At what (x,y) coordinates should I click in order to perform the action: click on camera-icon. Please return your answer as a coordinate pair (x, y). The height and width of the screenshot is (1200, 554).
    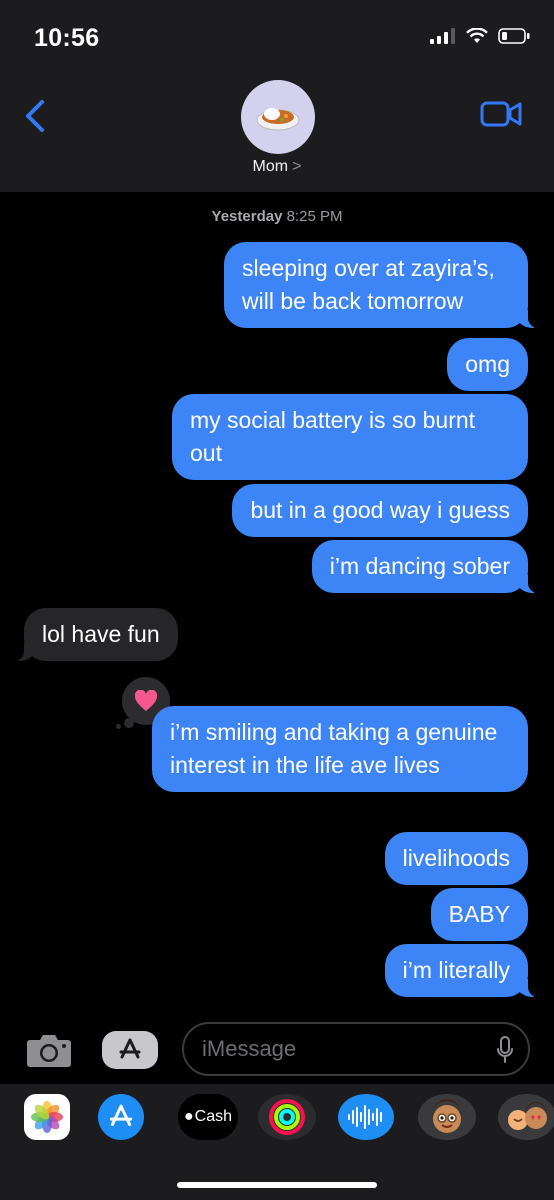
    Looking at the image, I should click on (49, 1050).